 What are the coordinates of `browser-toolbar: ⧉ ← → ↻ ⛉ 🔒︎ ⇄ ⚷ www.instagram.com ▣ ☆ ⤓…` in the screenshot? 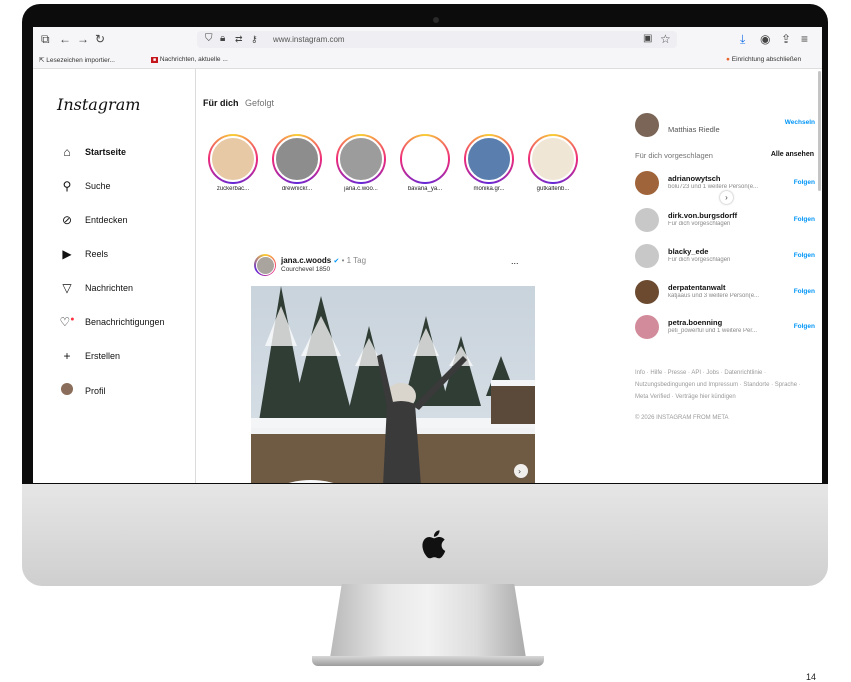 It's located at (427, 39).